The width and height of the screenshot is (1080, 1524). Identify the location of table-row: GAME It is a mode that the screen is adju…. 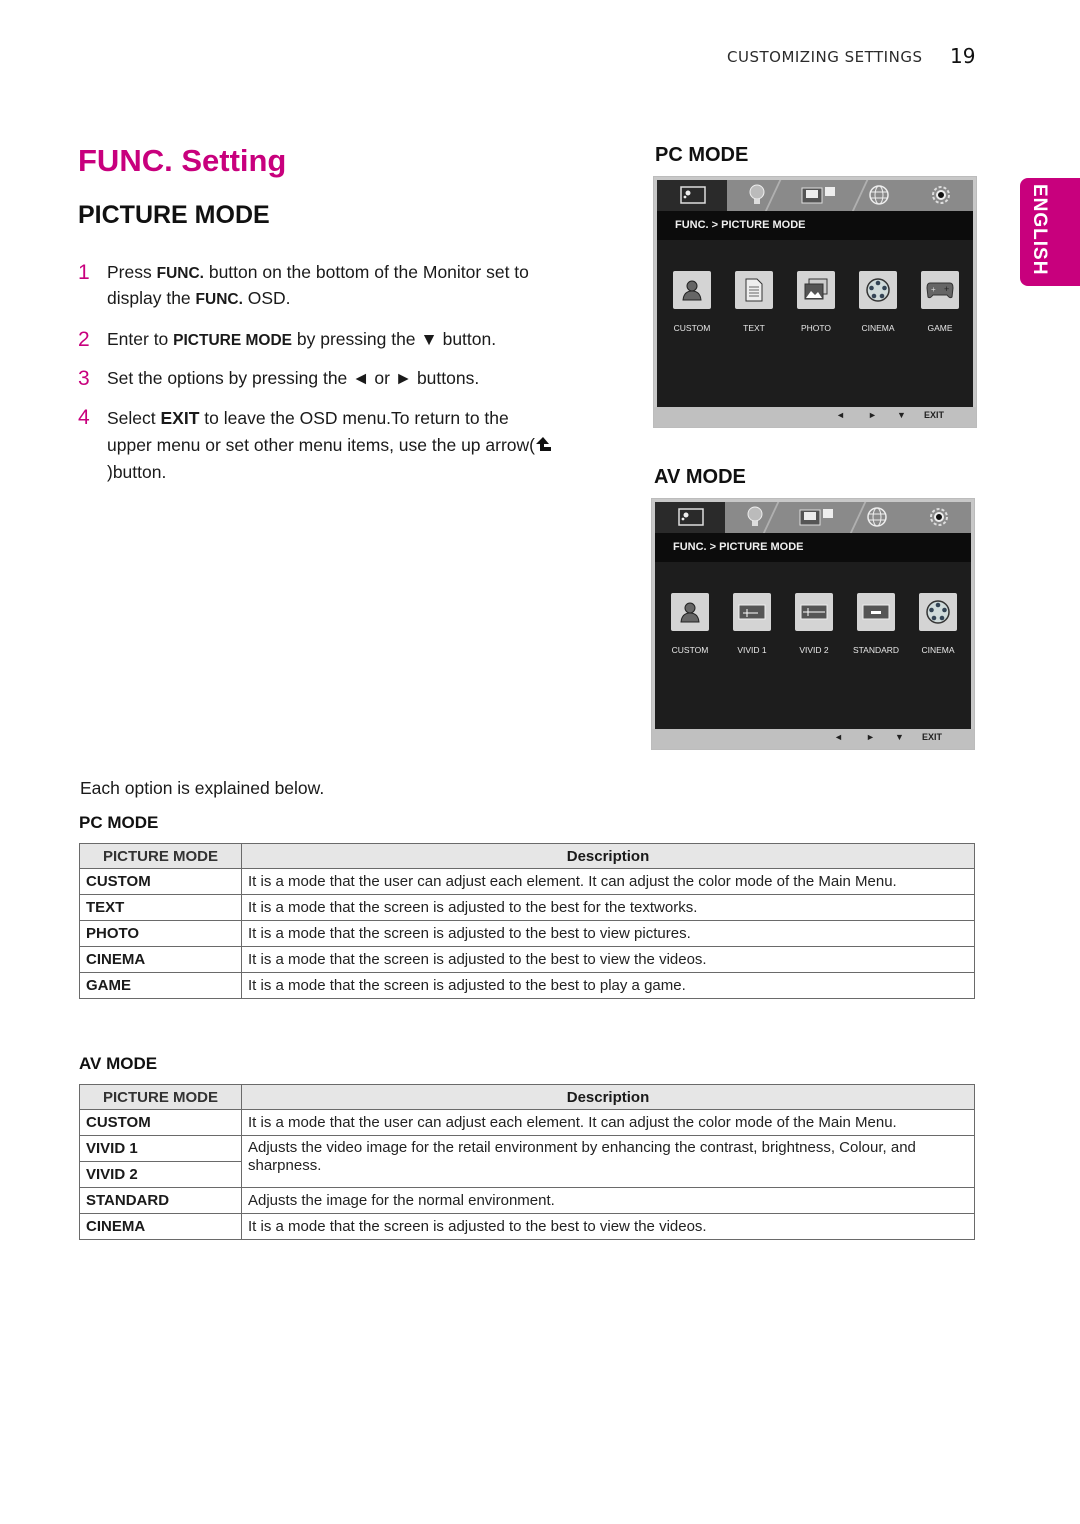
(527, 985).